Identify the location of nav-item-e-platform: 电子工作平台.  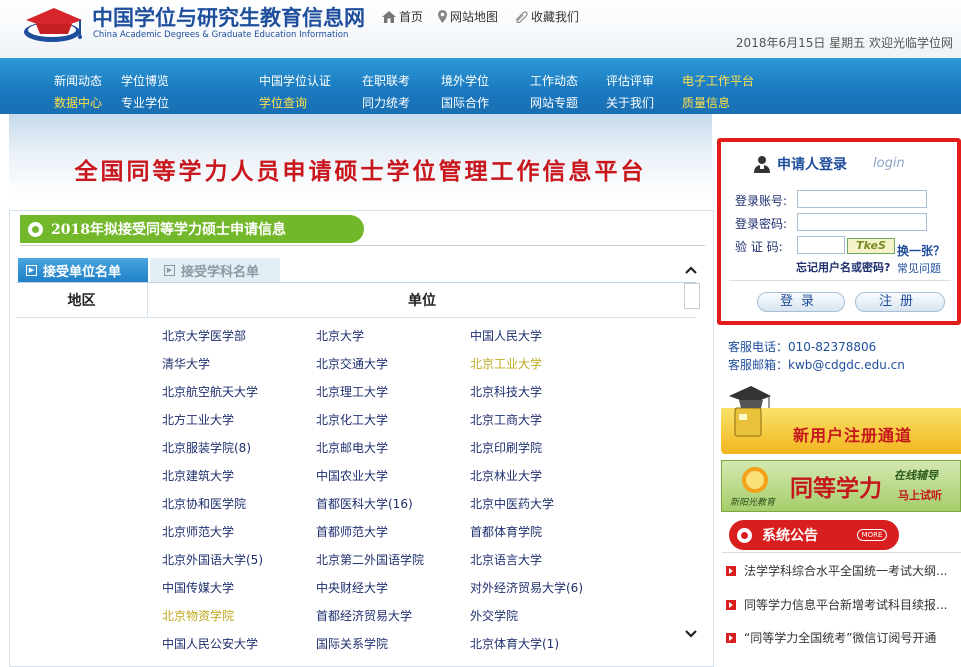
(718, 80).